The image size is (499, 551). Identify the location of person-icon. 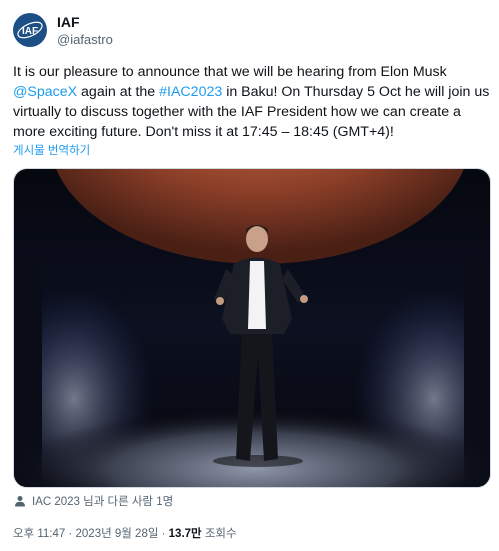
(20, 501).